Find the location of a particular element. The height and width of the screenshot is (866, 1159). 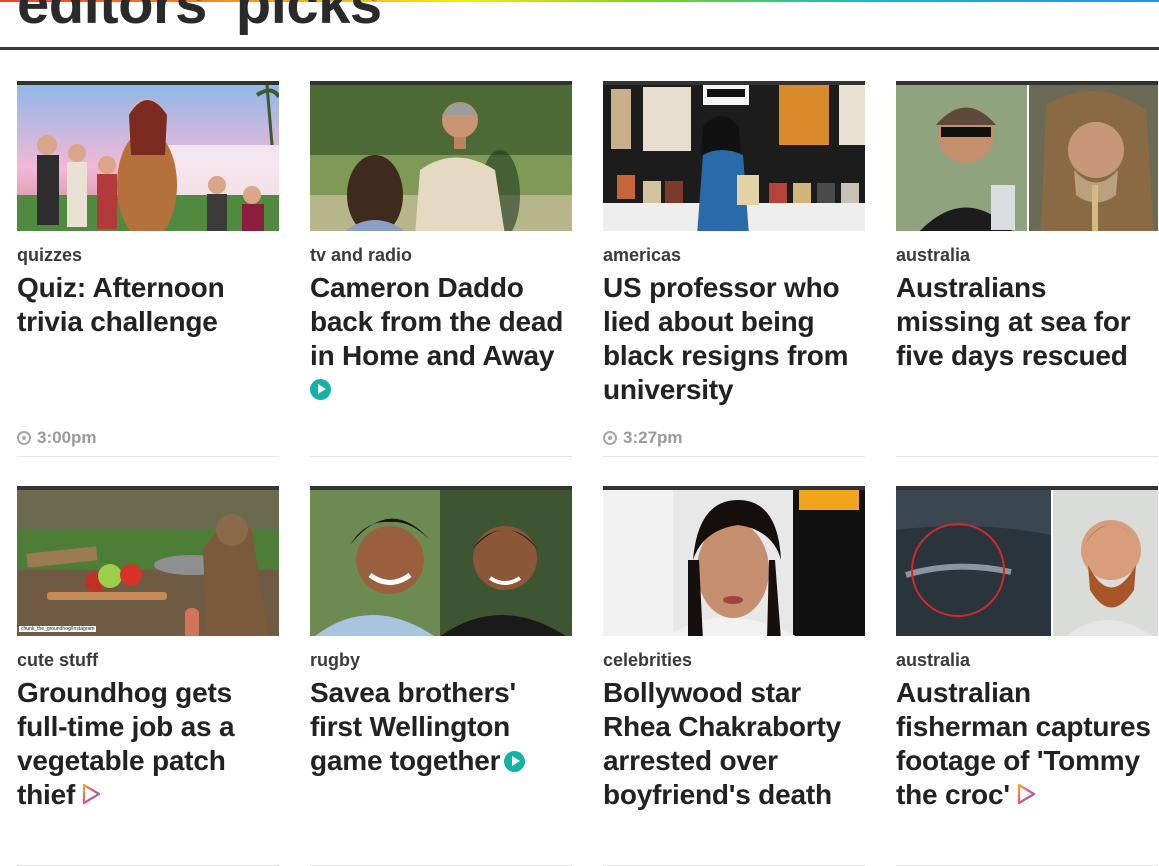

article-category: rugby is located at coordinates (441, 660).